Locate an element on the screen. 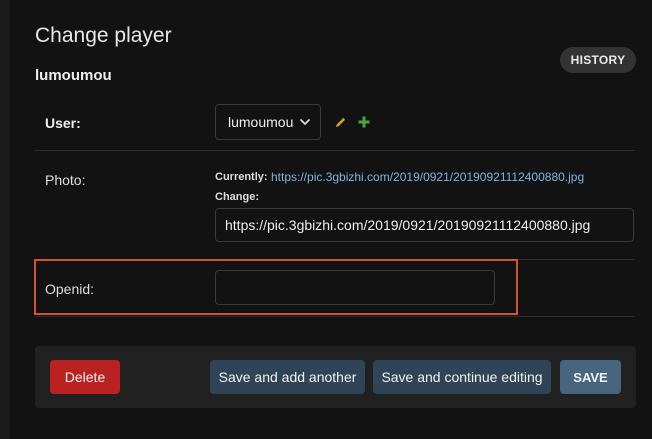 The height and width of the screenshot is (439, 652). save-and-add-another-button: Save and add another is located at coordinates (287, 377).